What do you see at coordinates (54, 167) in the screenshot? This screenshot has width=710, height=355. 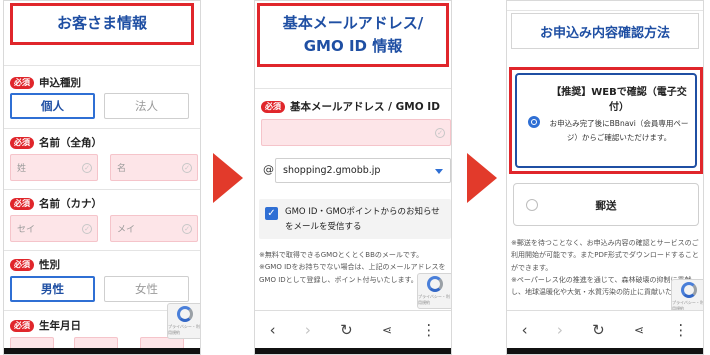 I see `last-name-input: 姓 ✓` at bounding box center [54, 167].